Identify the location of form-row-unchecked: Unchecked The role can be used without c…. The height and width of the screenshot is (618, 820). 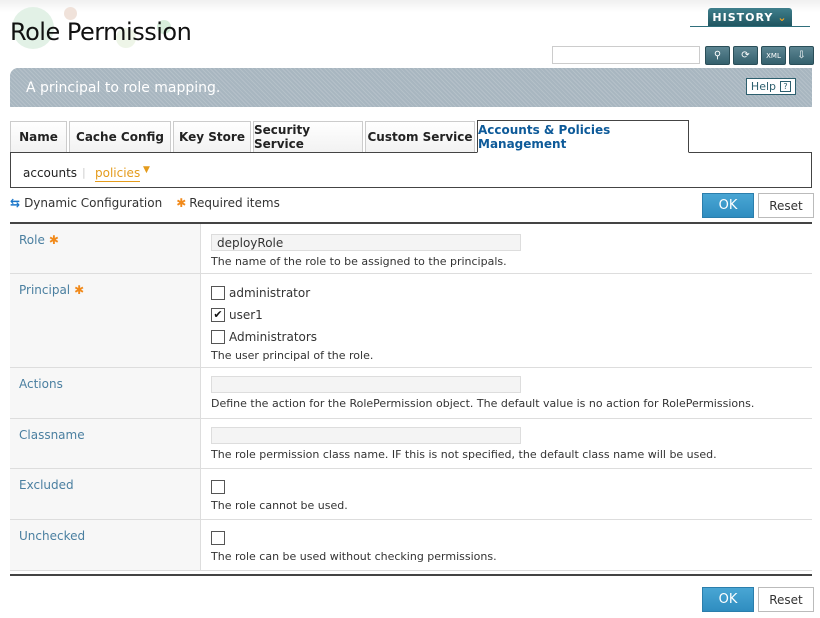
(411, 545).